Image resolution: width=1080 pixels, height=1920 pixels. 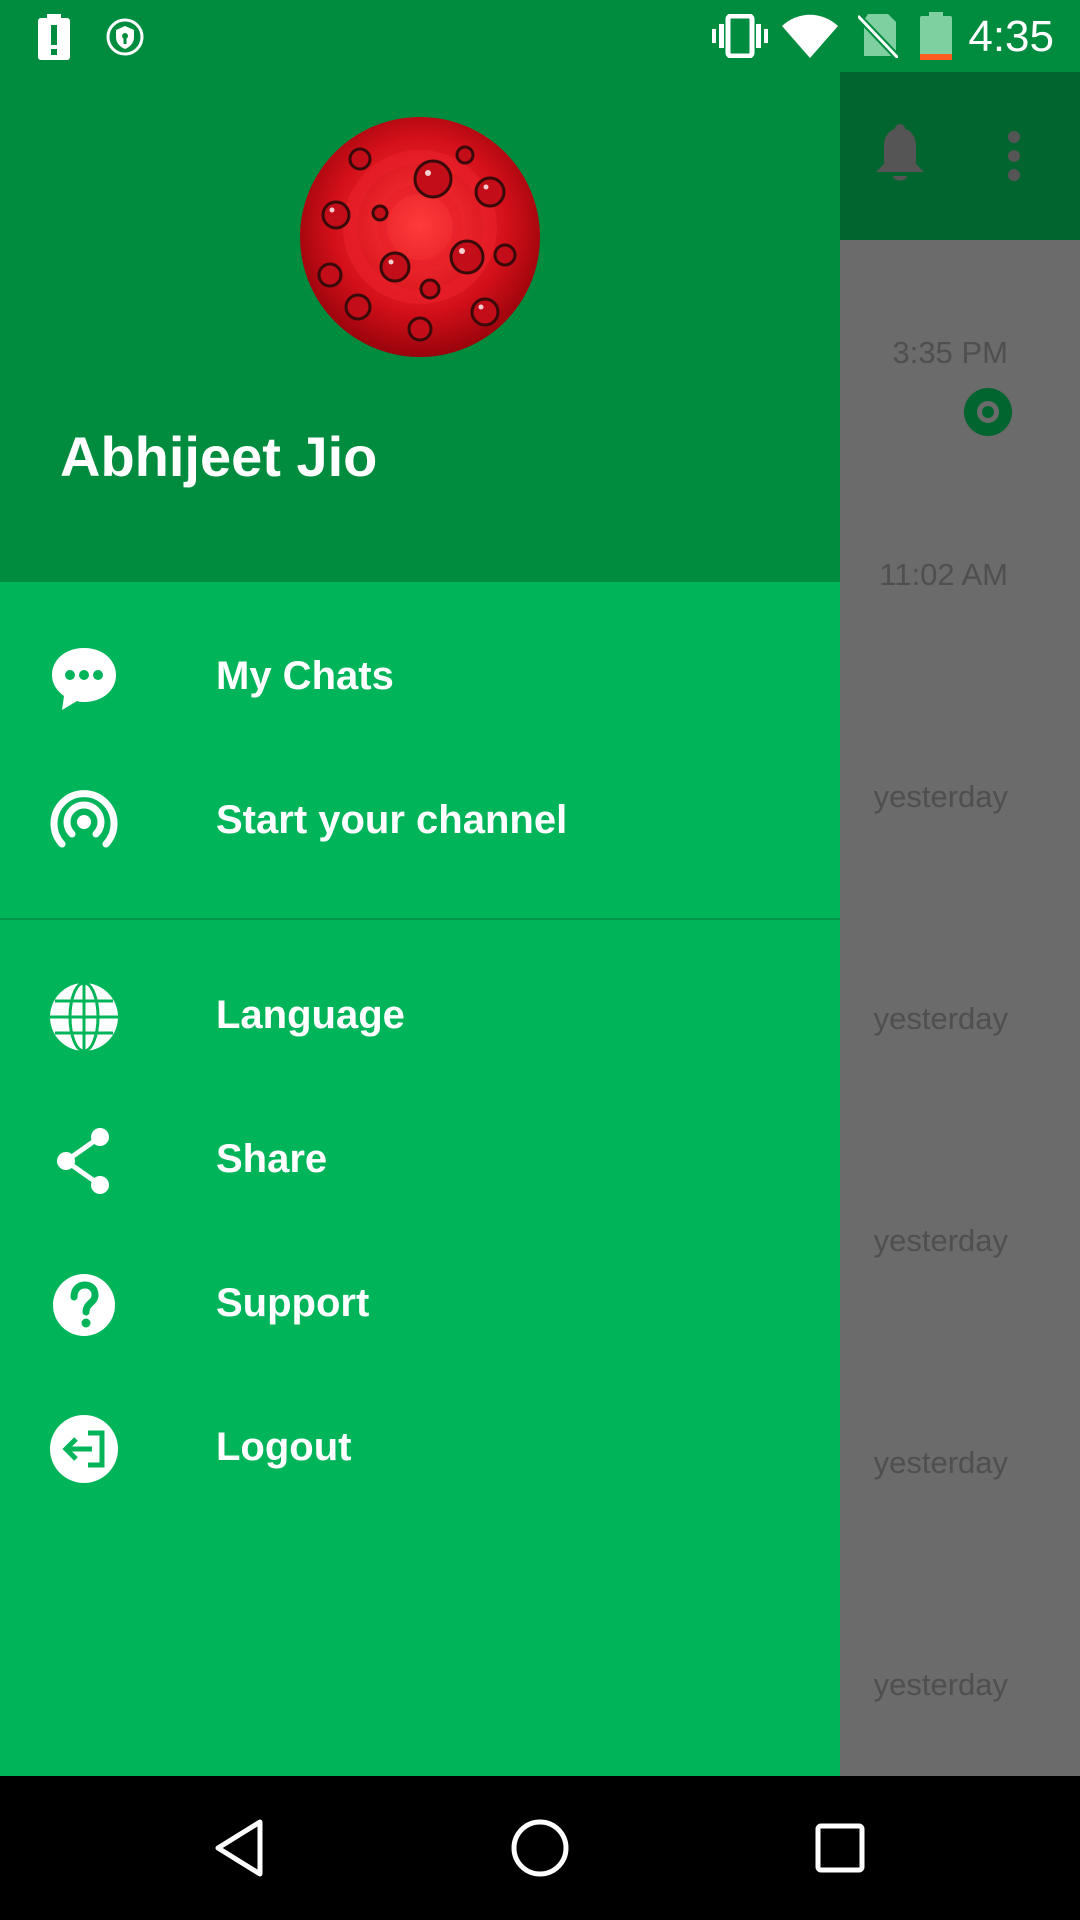 What do you see at coordinates (1011, 36) in the screenshot?
I see `status-time: 4:35` at bounding box center [1011, 36].